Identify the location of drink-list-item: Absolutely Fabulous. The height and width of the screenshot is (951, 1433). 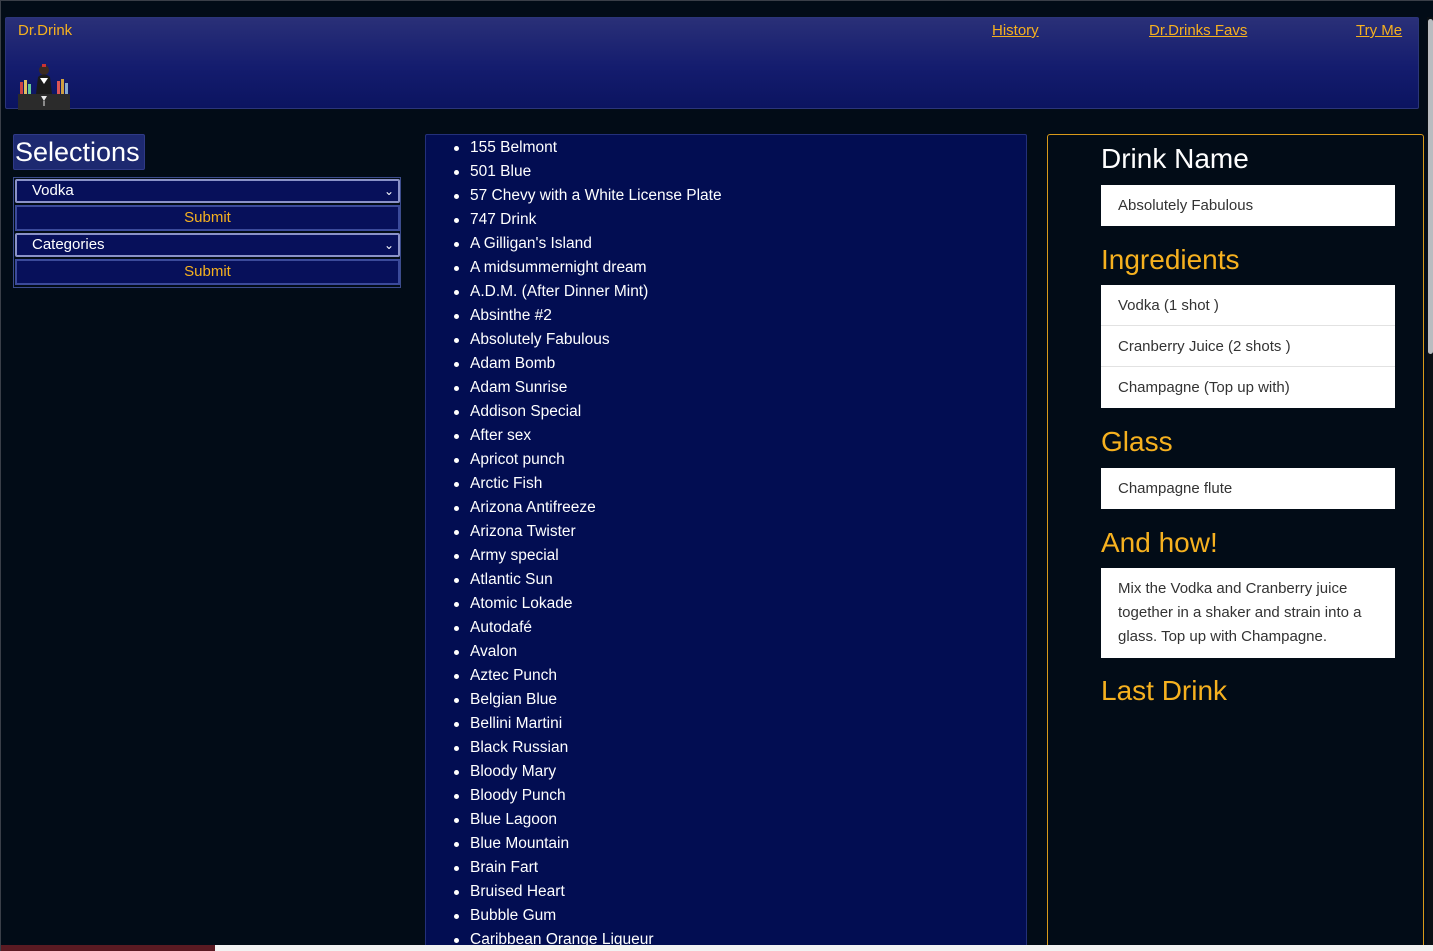
(574, 341).